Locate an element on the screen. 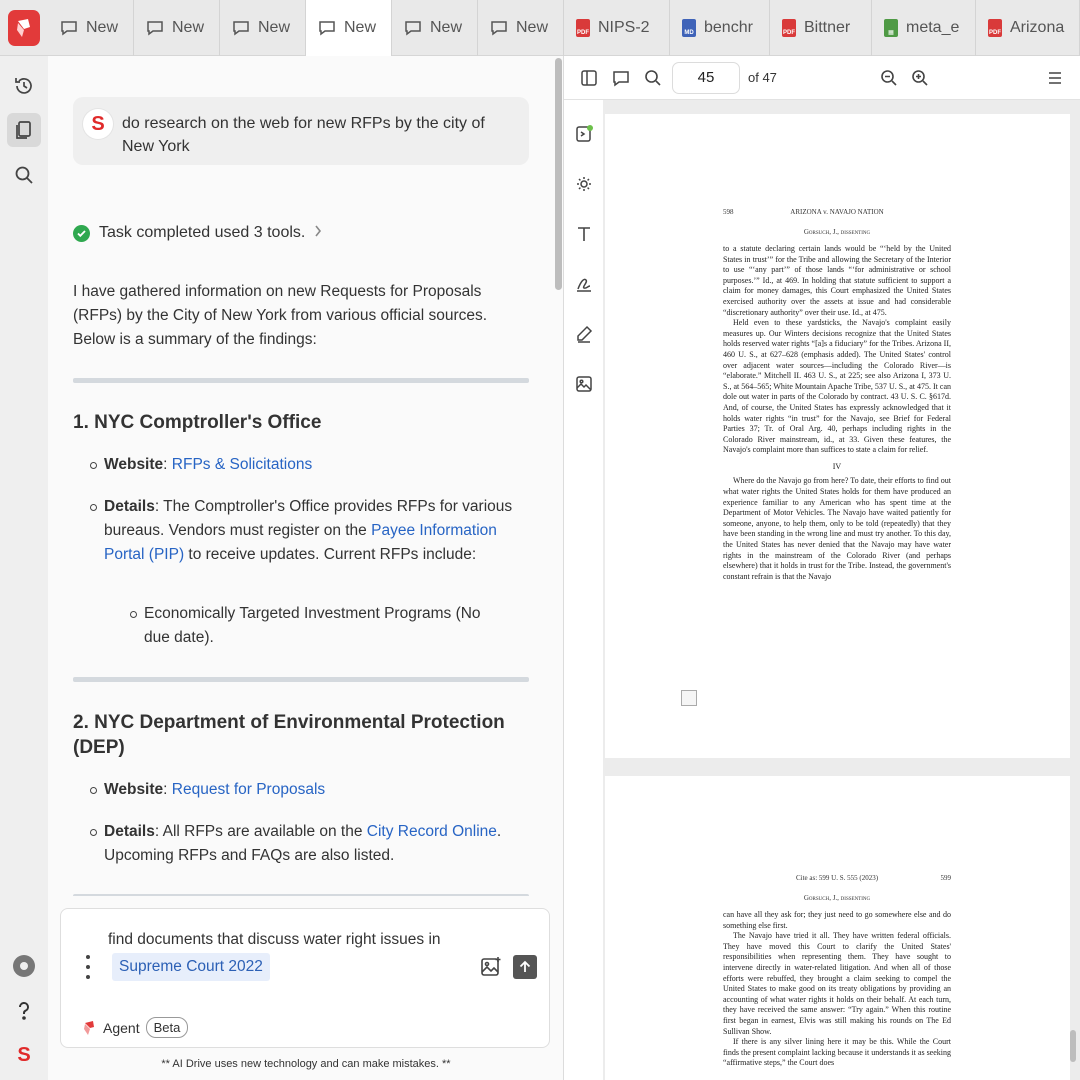 This screenshot has width=1080, height=1080. tab-2: New is located at coordinates (177, 28).